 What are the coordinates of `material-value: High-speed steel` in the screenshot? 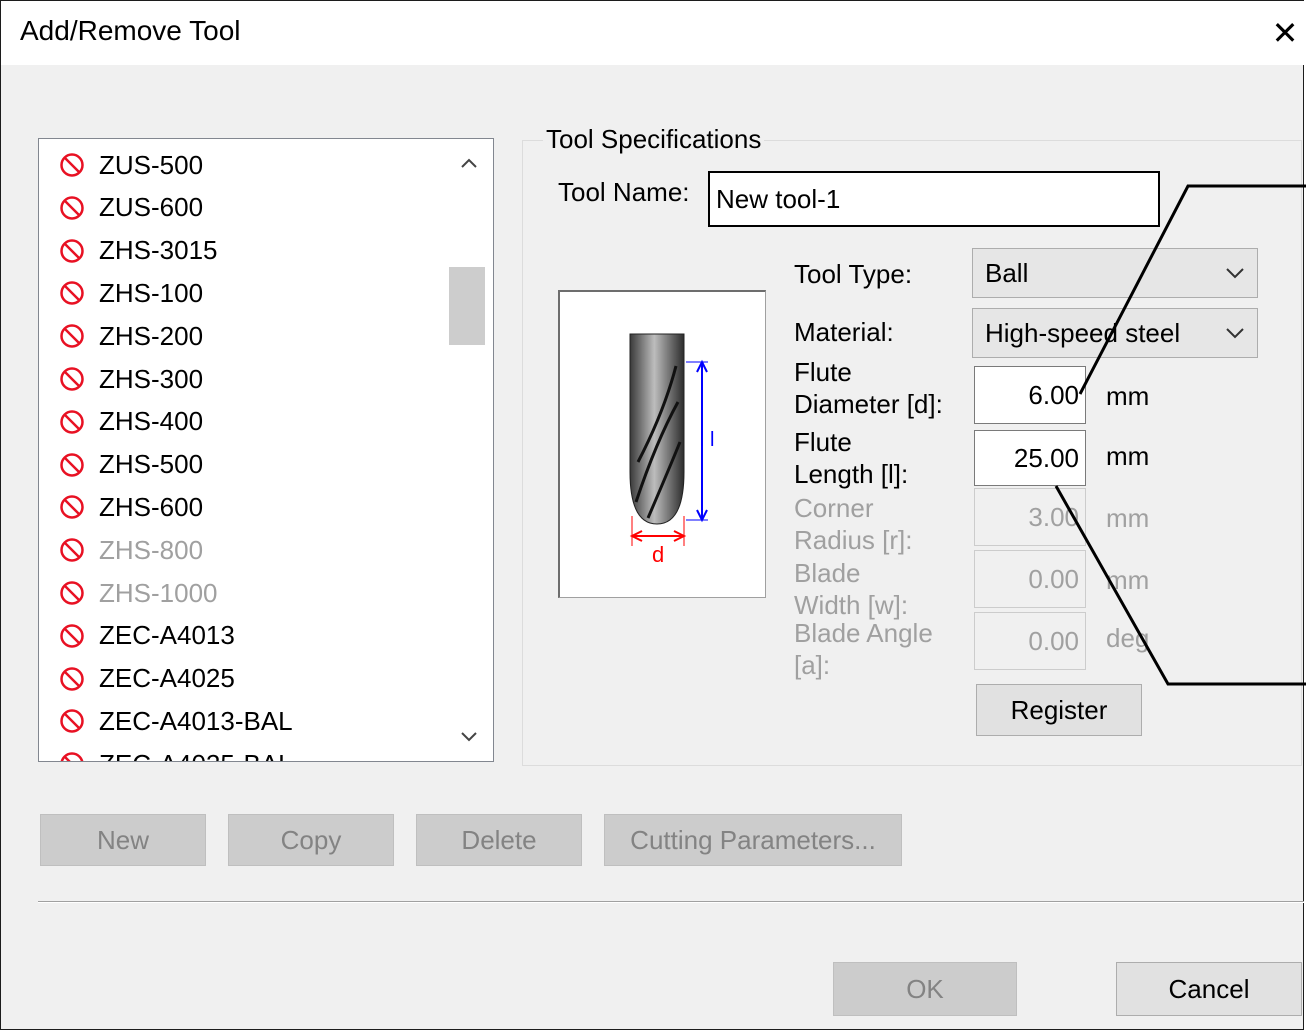 It's located at (1083, 332).